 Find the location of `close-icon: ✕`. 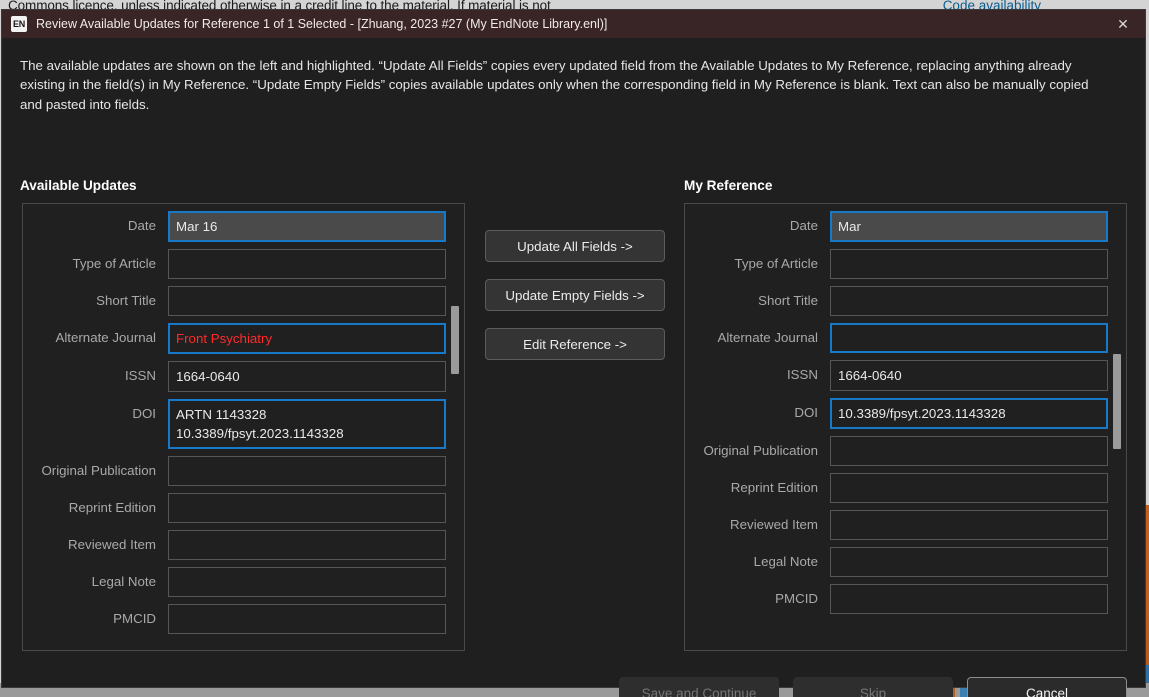

close-icon: ✕ is located at coordinates (1123, 24).